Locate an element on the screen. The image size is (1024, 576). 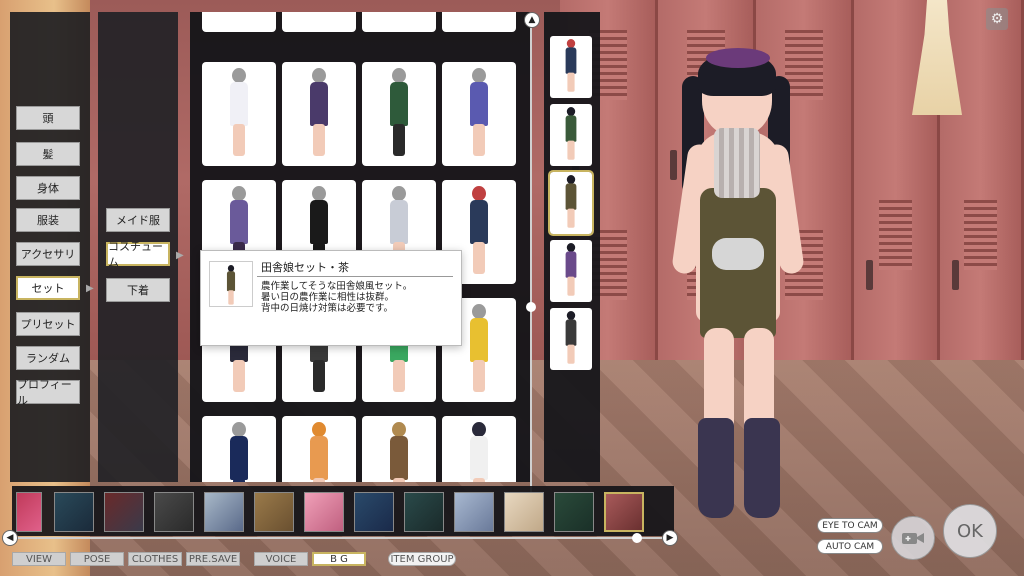
gear-icon: ⚙ is located at coordinates (997, 19).